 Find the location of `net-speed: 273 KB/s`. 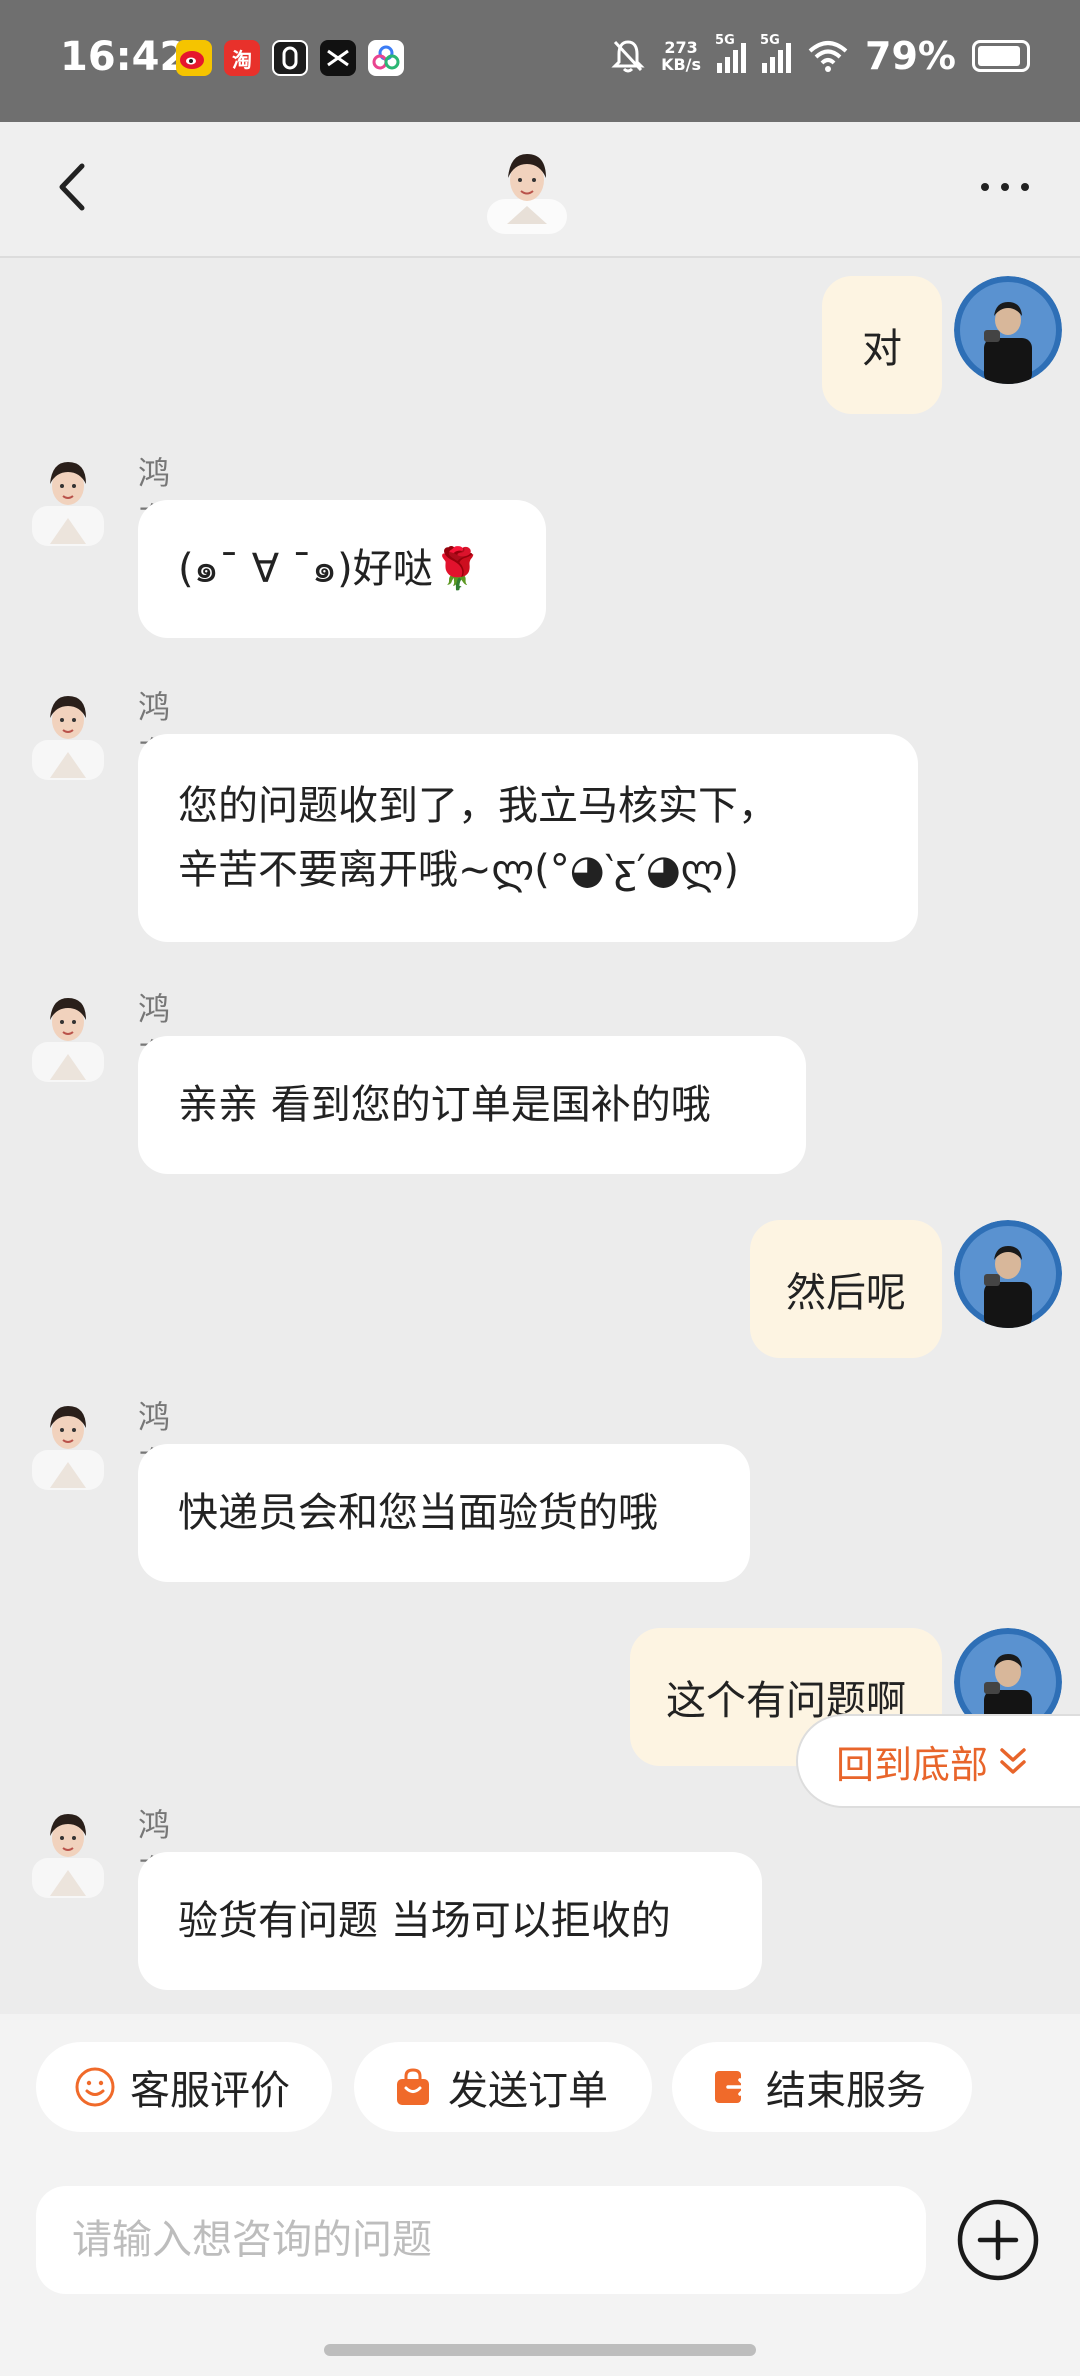

net-speed: 273 KB/s is located at coordinates (681, 56).